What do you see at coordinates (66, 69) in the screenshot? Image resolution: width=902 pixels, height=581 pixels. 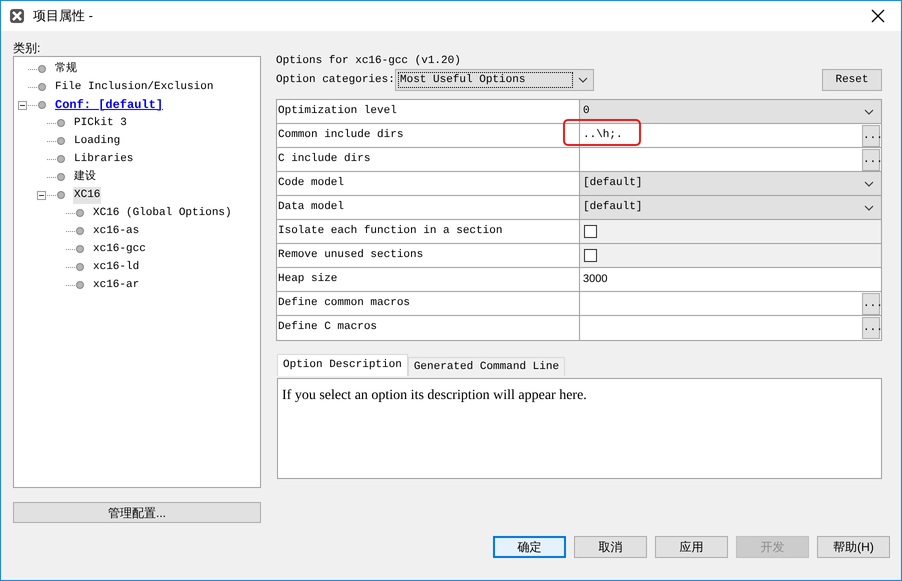 I see `tree-item: 常规` at bounding box center [66, 69].